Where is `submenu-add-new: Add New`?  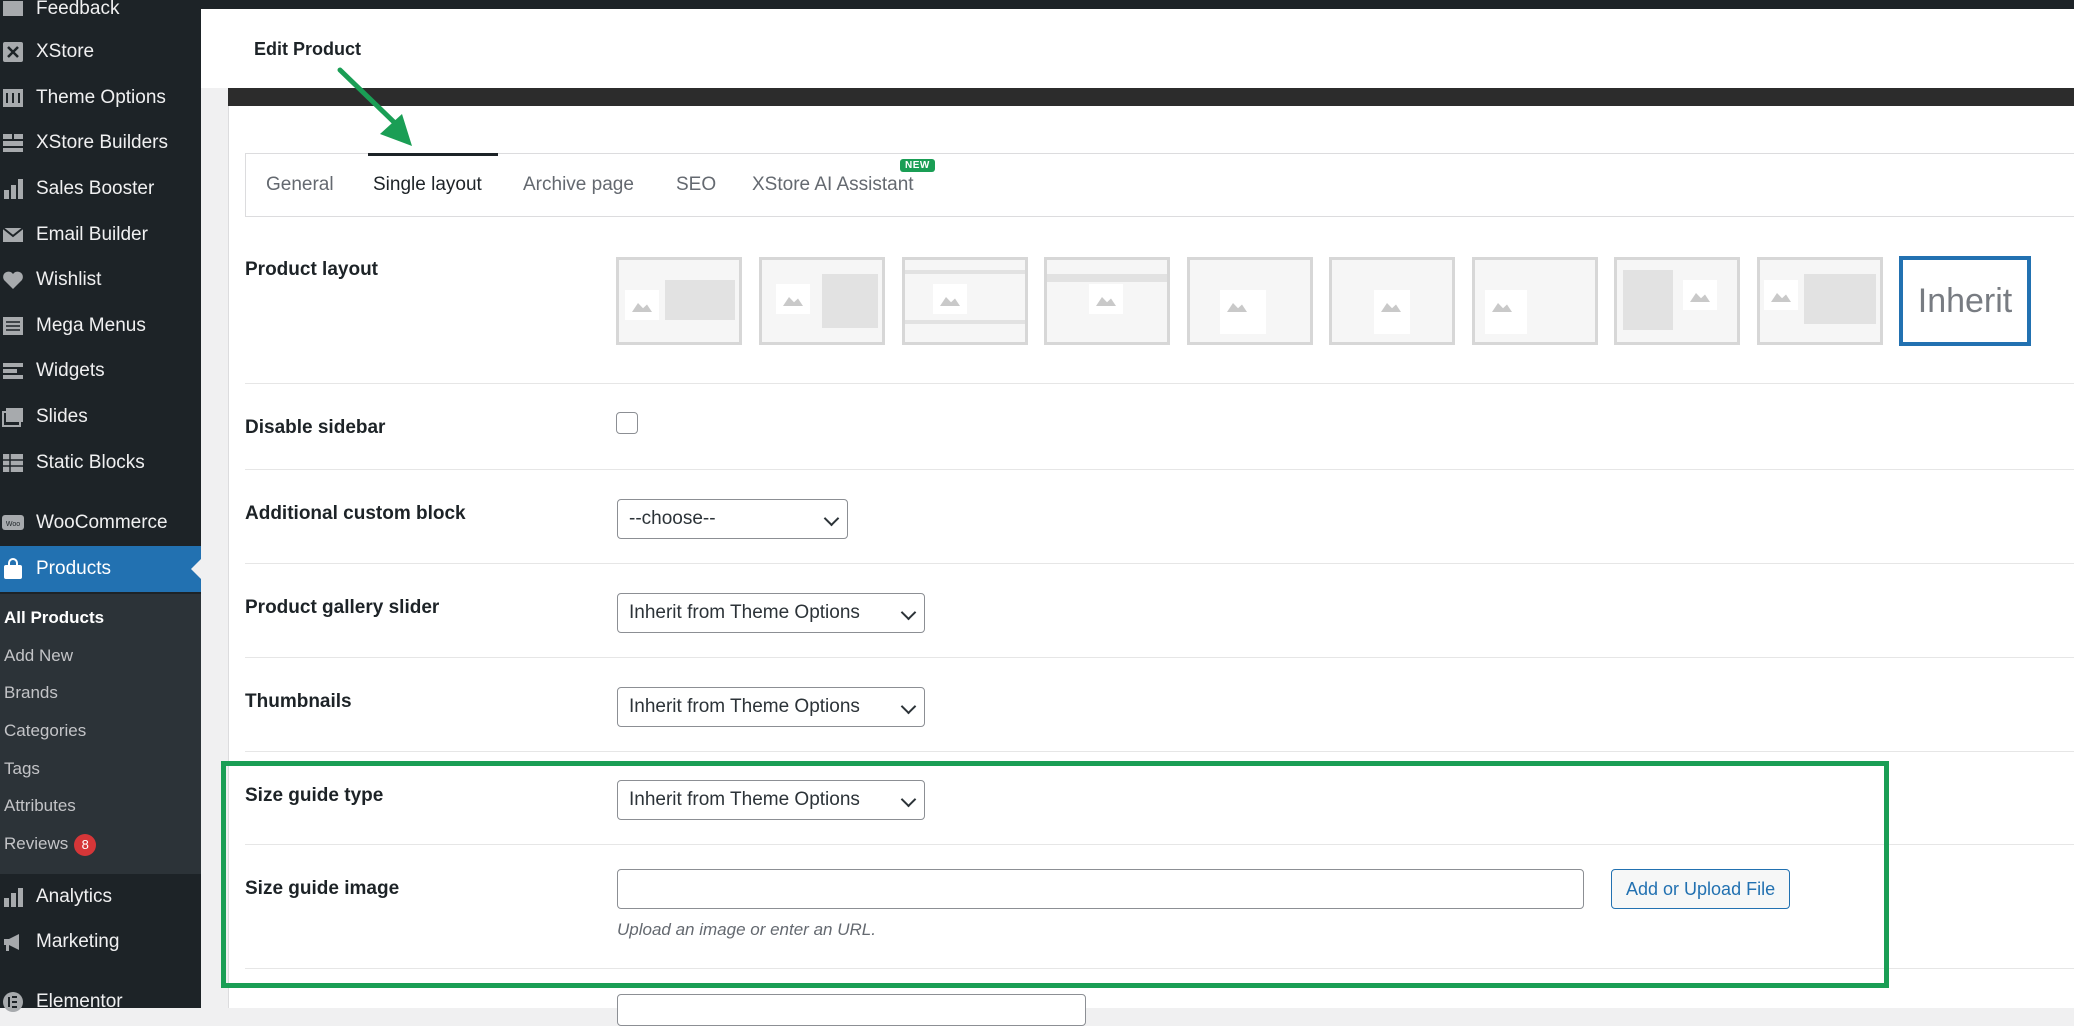 submenu-add-new: Add New is located at coordinates (38, 656).